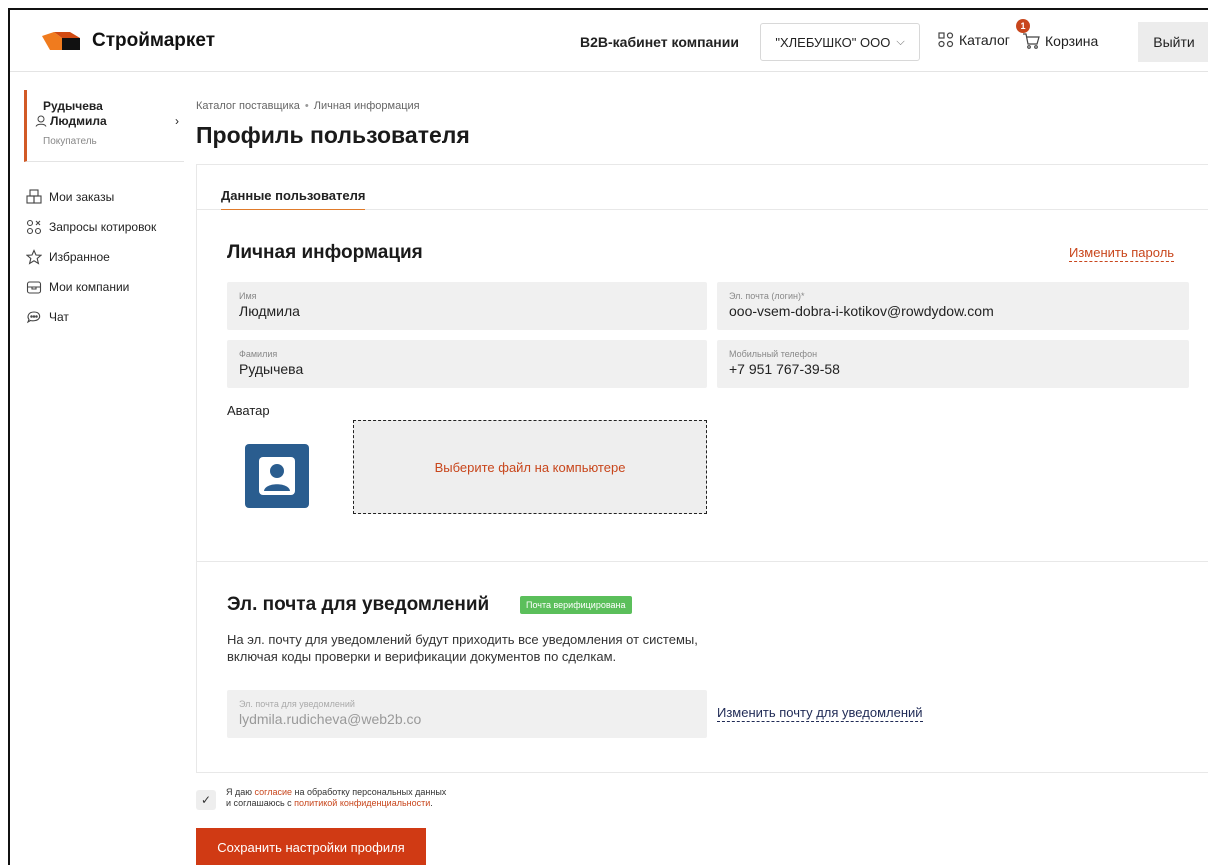  Describe the element at coordinates (260, 803) in the screenshot. I see `consent-text-part: и соглашаюсь с` at that location.